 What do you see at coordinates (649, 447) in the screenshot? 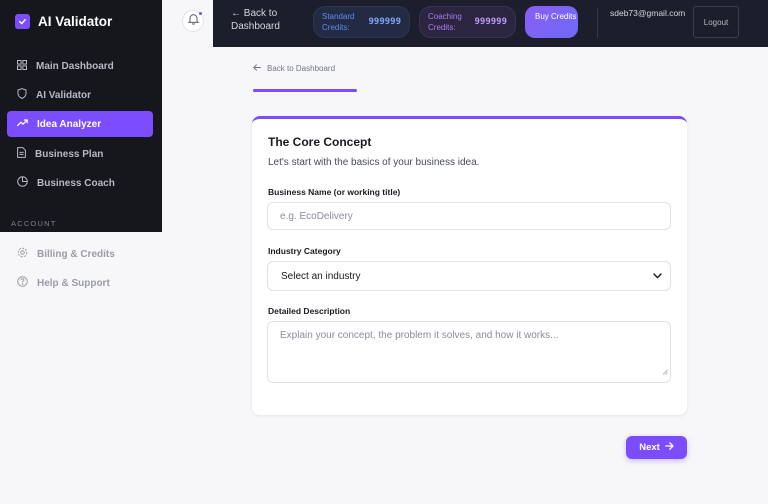
I see `next-label: Next` at bounding box center [649, 447].